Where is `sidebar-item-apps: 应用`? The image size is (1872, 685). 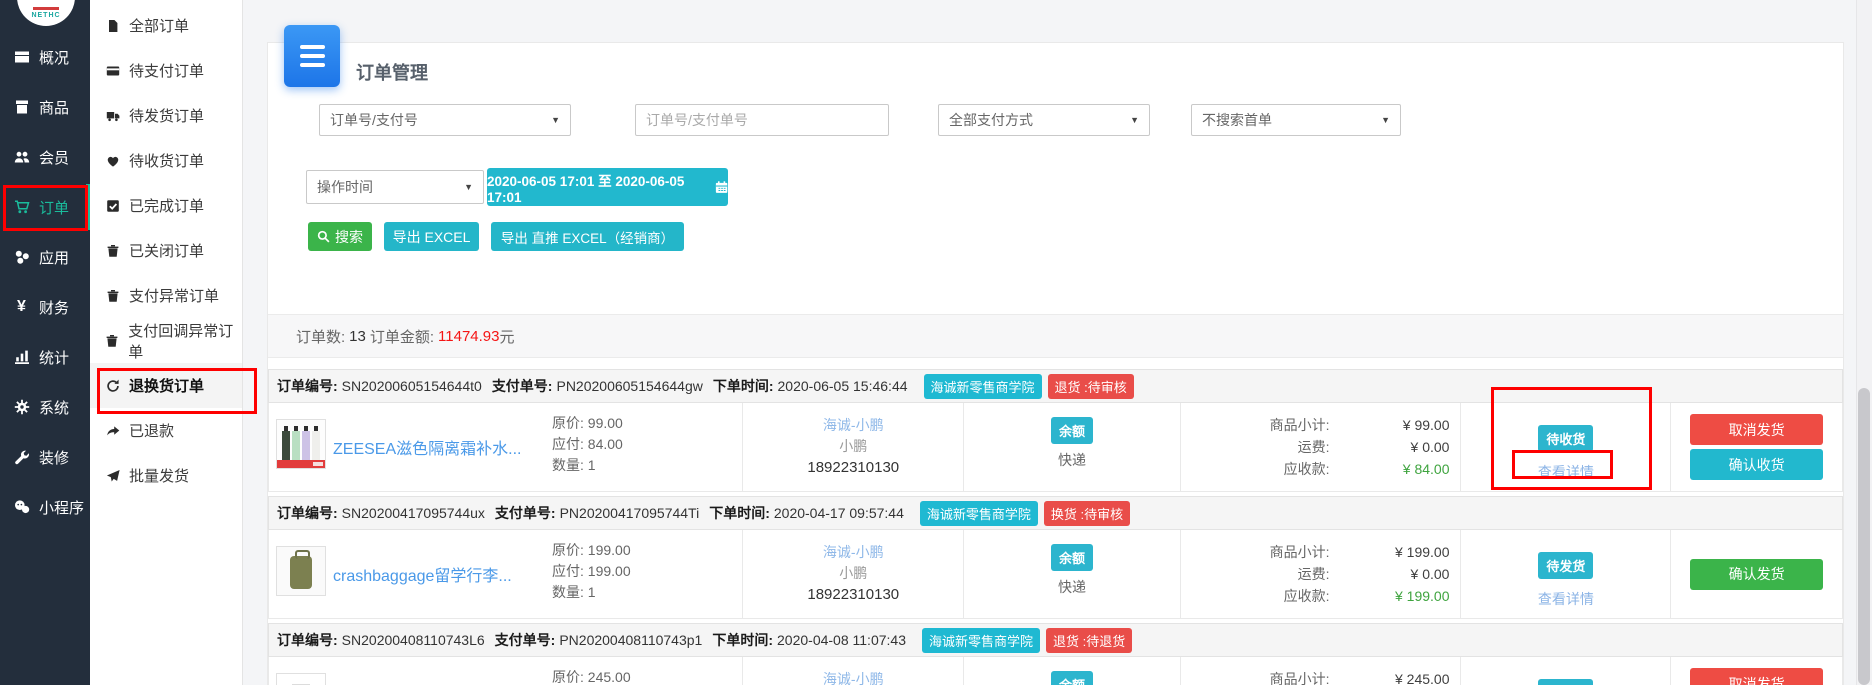 sidebar-item-apps: 应用 is located at coordinates (45, 257).